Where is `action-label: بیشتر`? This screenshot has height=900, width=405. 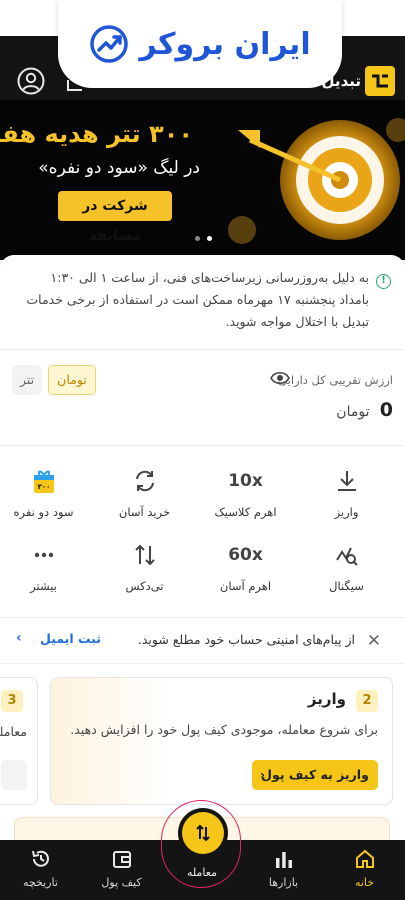
action-label: بیشتر is located at coordinates (43, 586).